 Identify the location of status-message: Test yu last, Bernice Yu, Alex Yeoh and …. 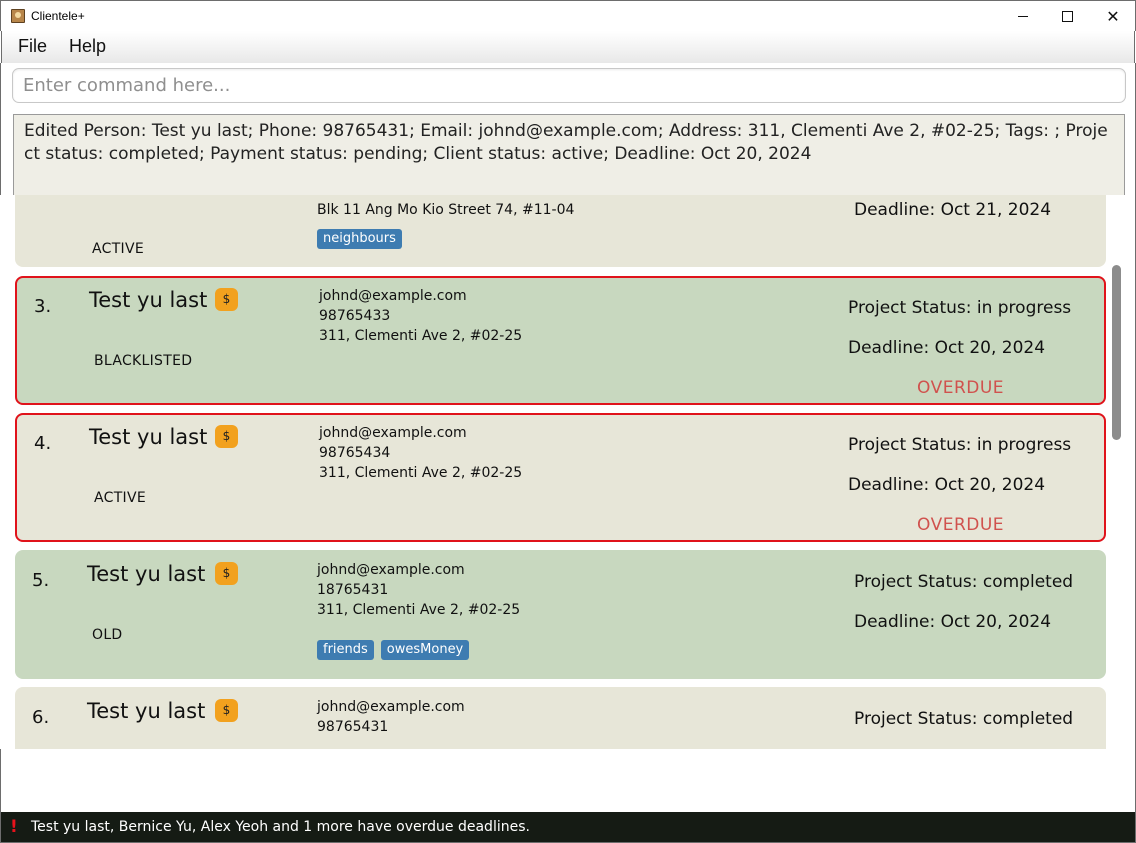
(280, 827).